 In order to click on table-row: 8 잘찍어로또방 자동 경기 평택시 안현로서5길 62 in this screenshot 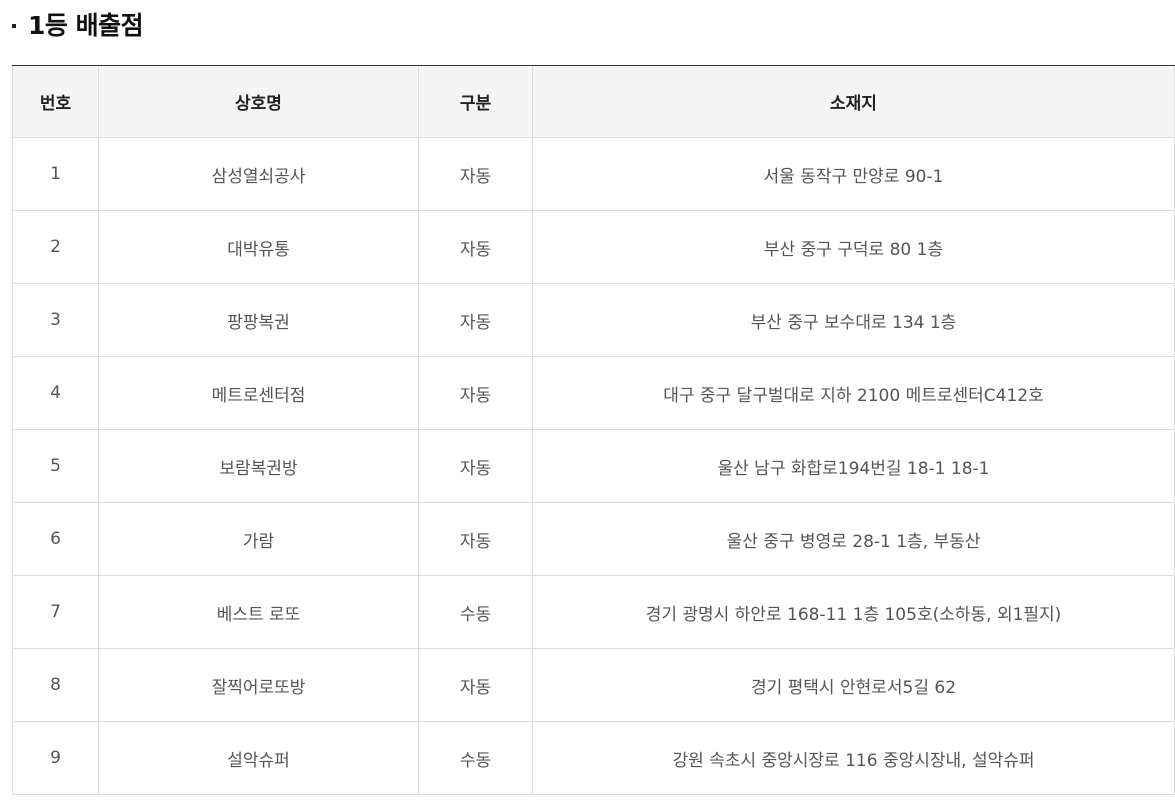, I will do `click(593, 685)`.